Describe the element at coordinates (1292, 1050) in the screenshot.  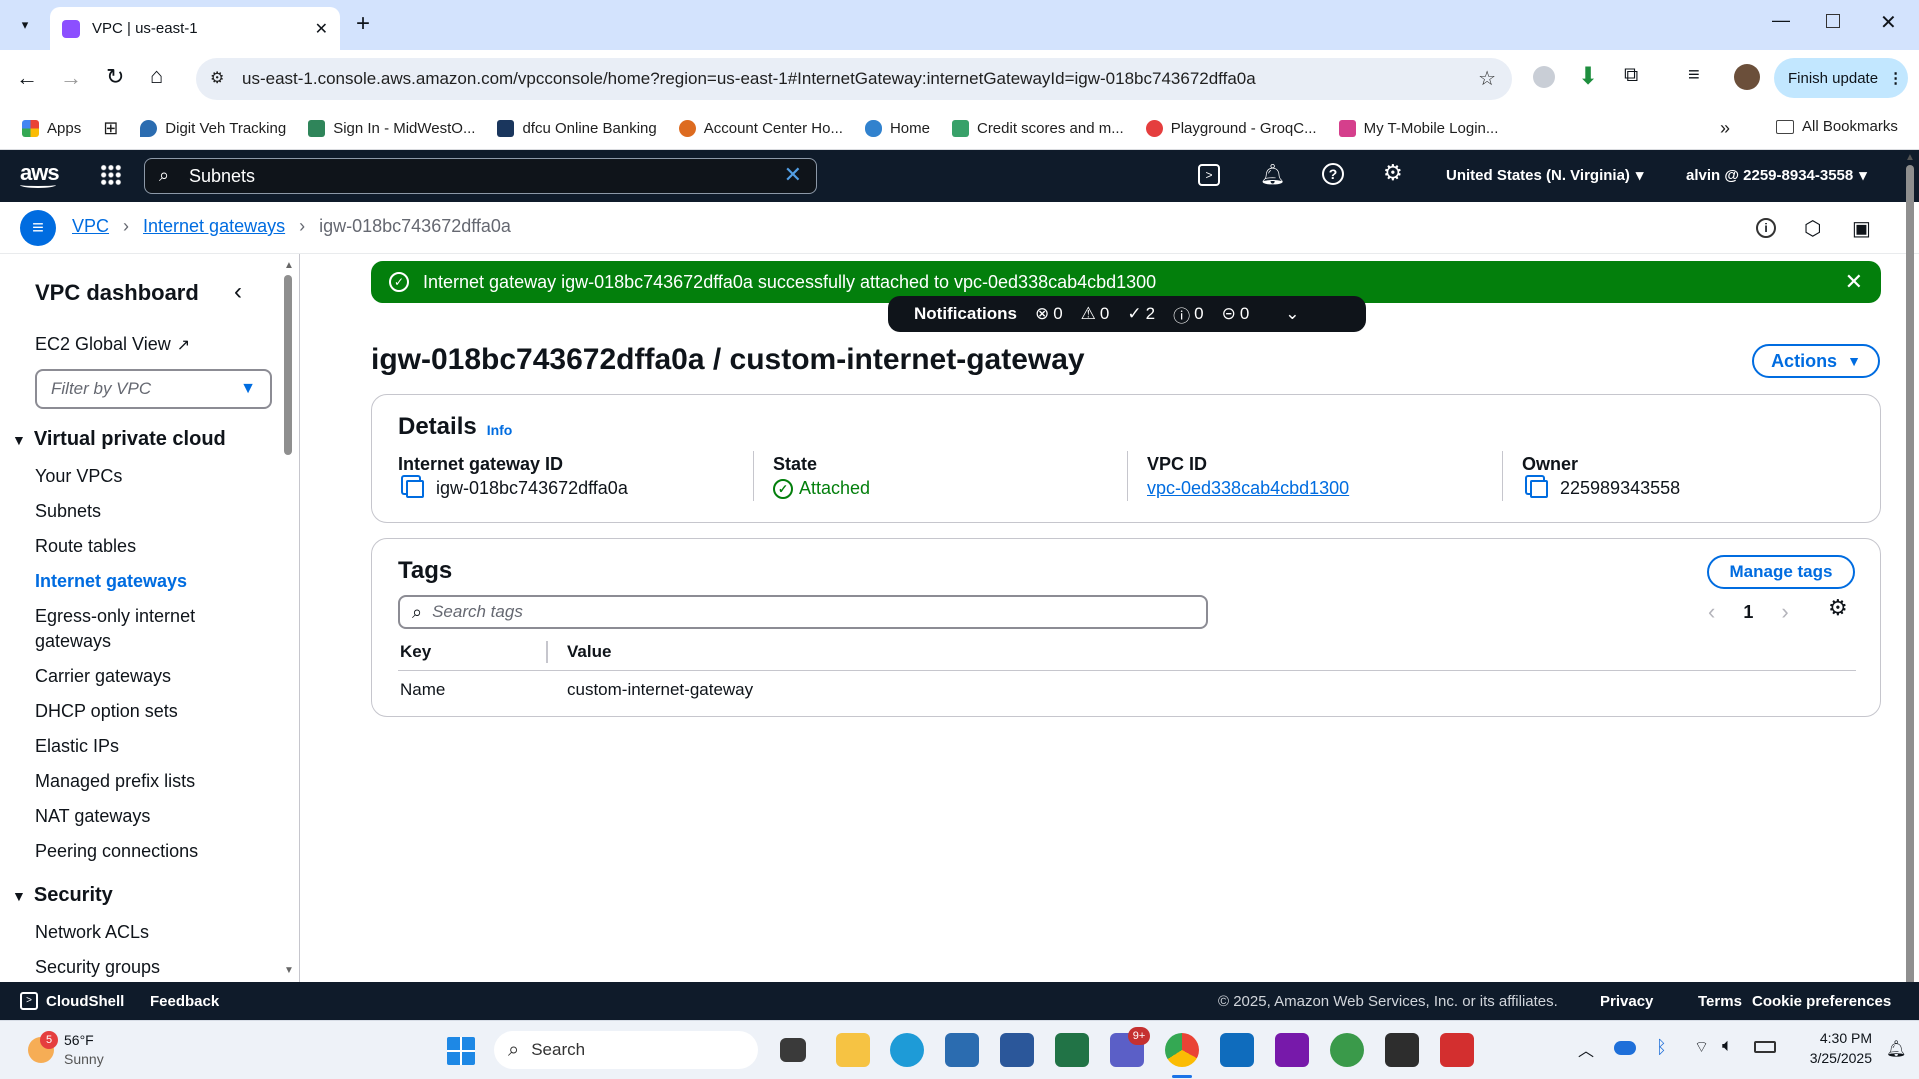
I see `onenote-icon` at that location.